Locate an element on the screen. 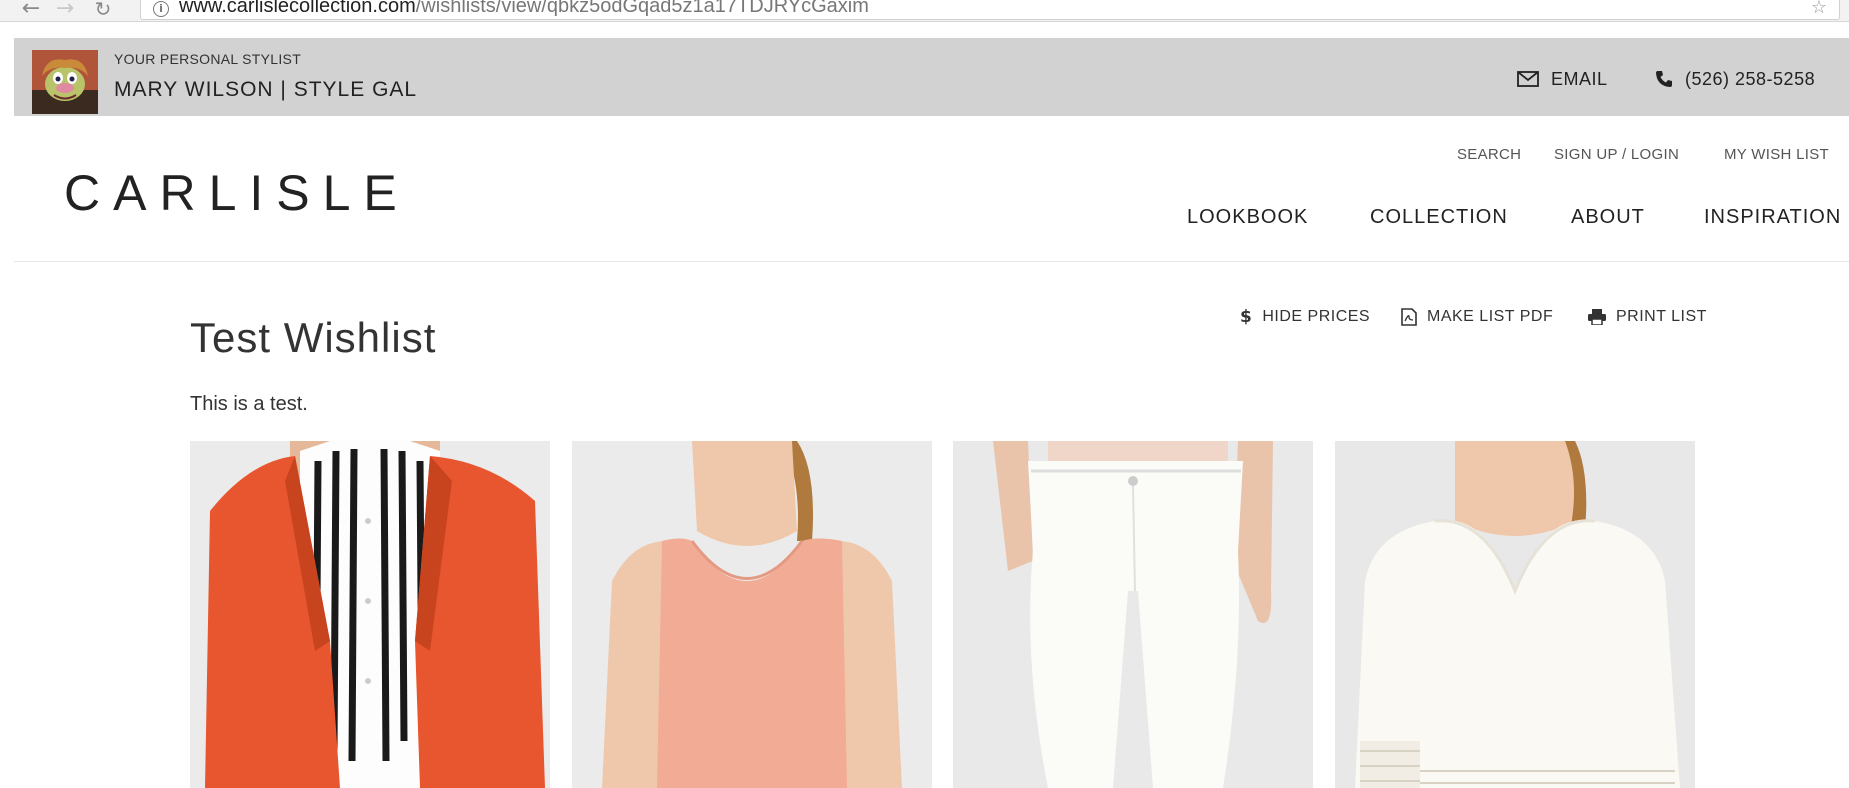  phone-icon is located at coordinates (1664, 79).